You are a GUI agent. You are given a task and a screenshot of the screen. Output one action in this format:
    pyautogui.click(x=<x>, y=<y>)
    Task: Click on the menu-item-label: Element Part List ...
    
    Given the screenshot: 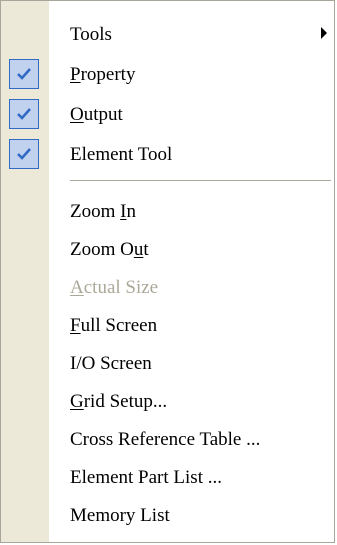 What is the action you would take?
    pyautogui.click(x=146, y=477)
    